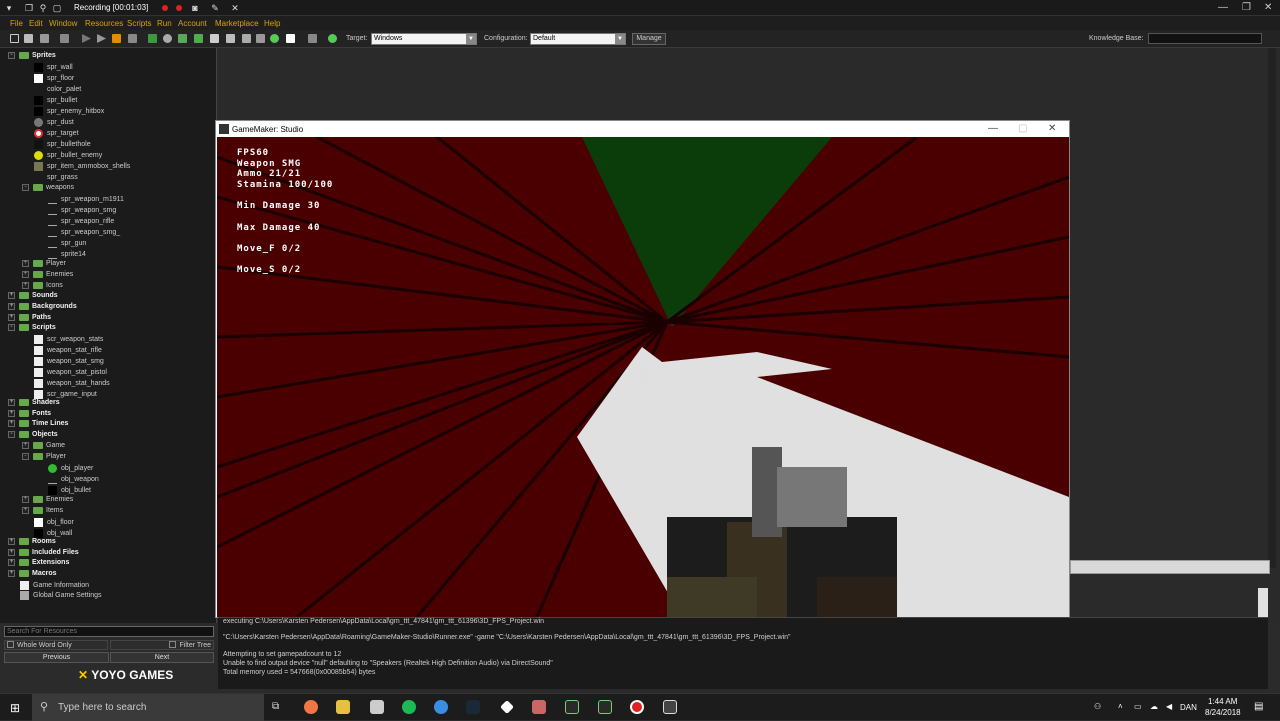  Describe the element at coordinates (139, 23) in the screenshot. I see `menu-scripts: Scripts` at that location.